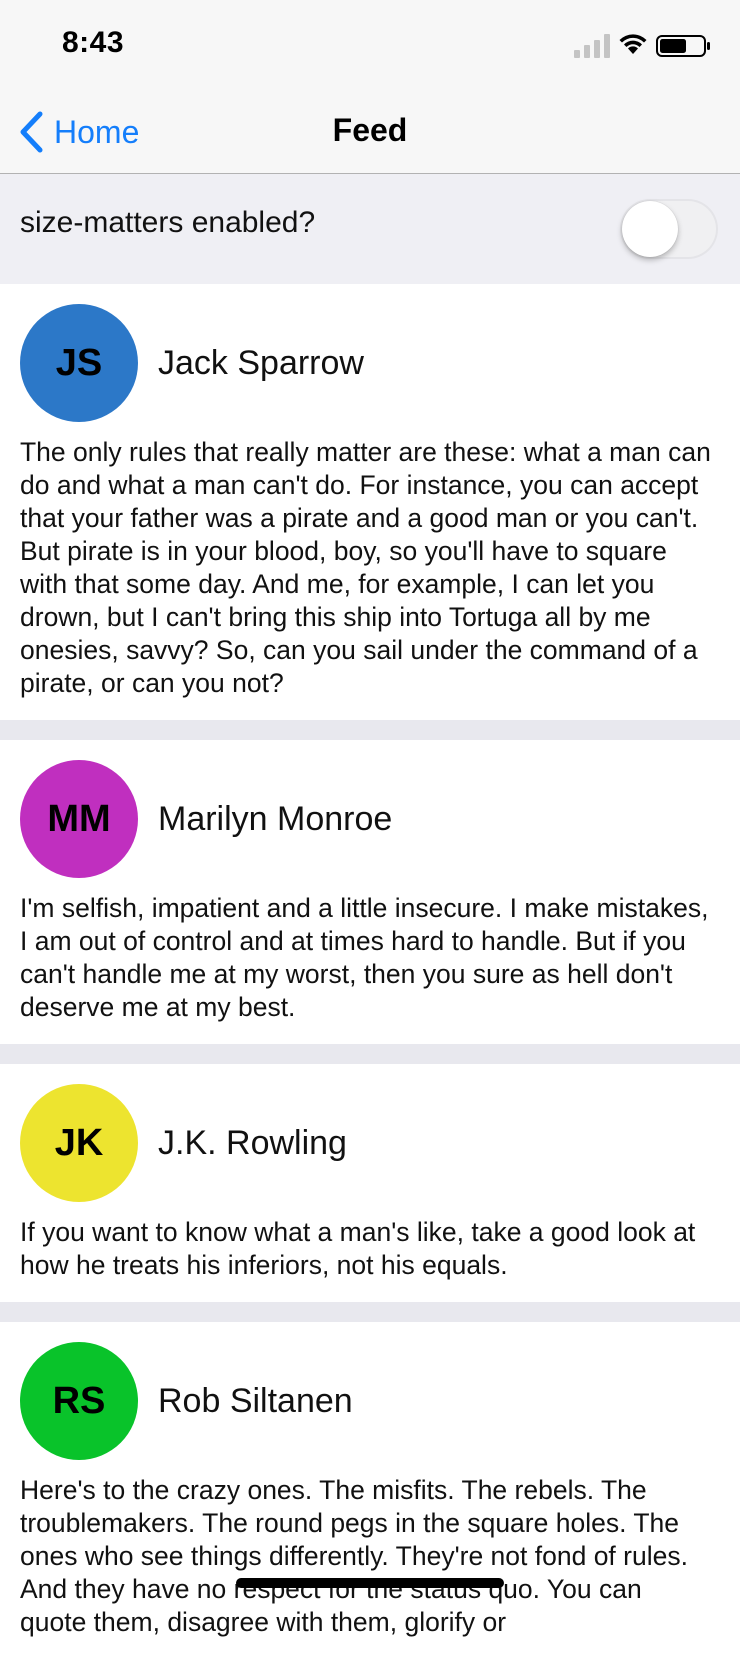  Describe the element at coordinates (370, 1583) in the screenshot. I see `home-indicator` at that location.